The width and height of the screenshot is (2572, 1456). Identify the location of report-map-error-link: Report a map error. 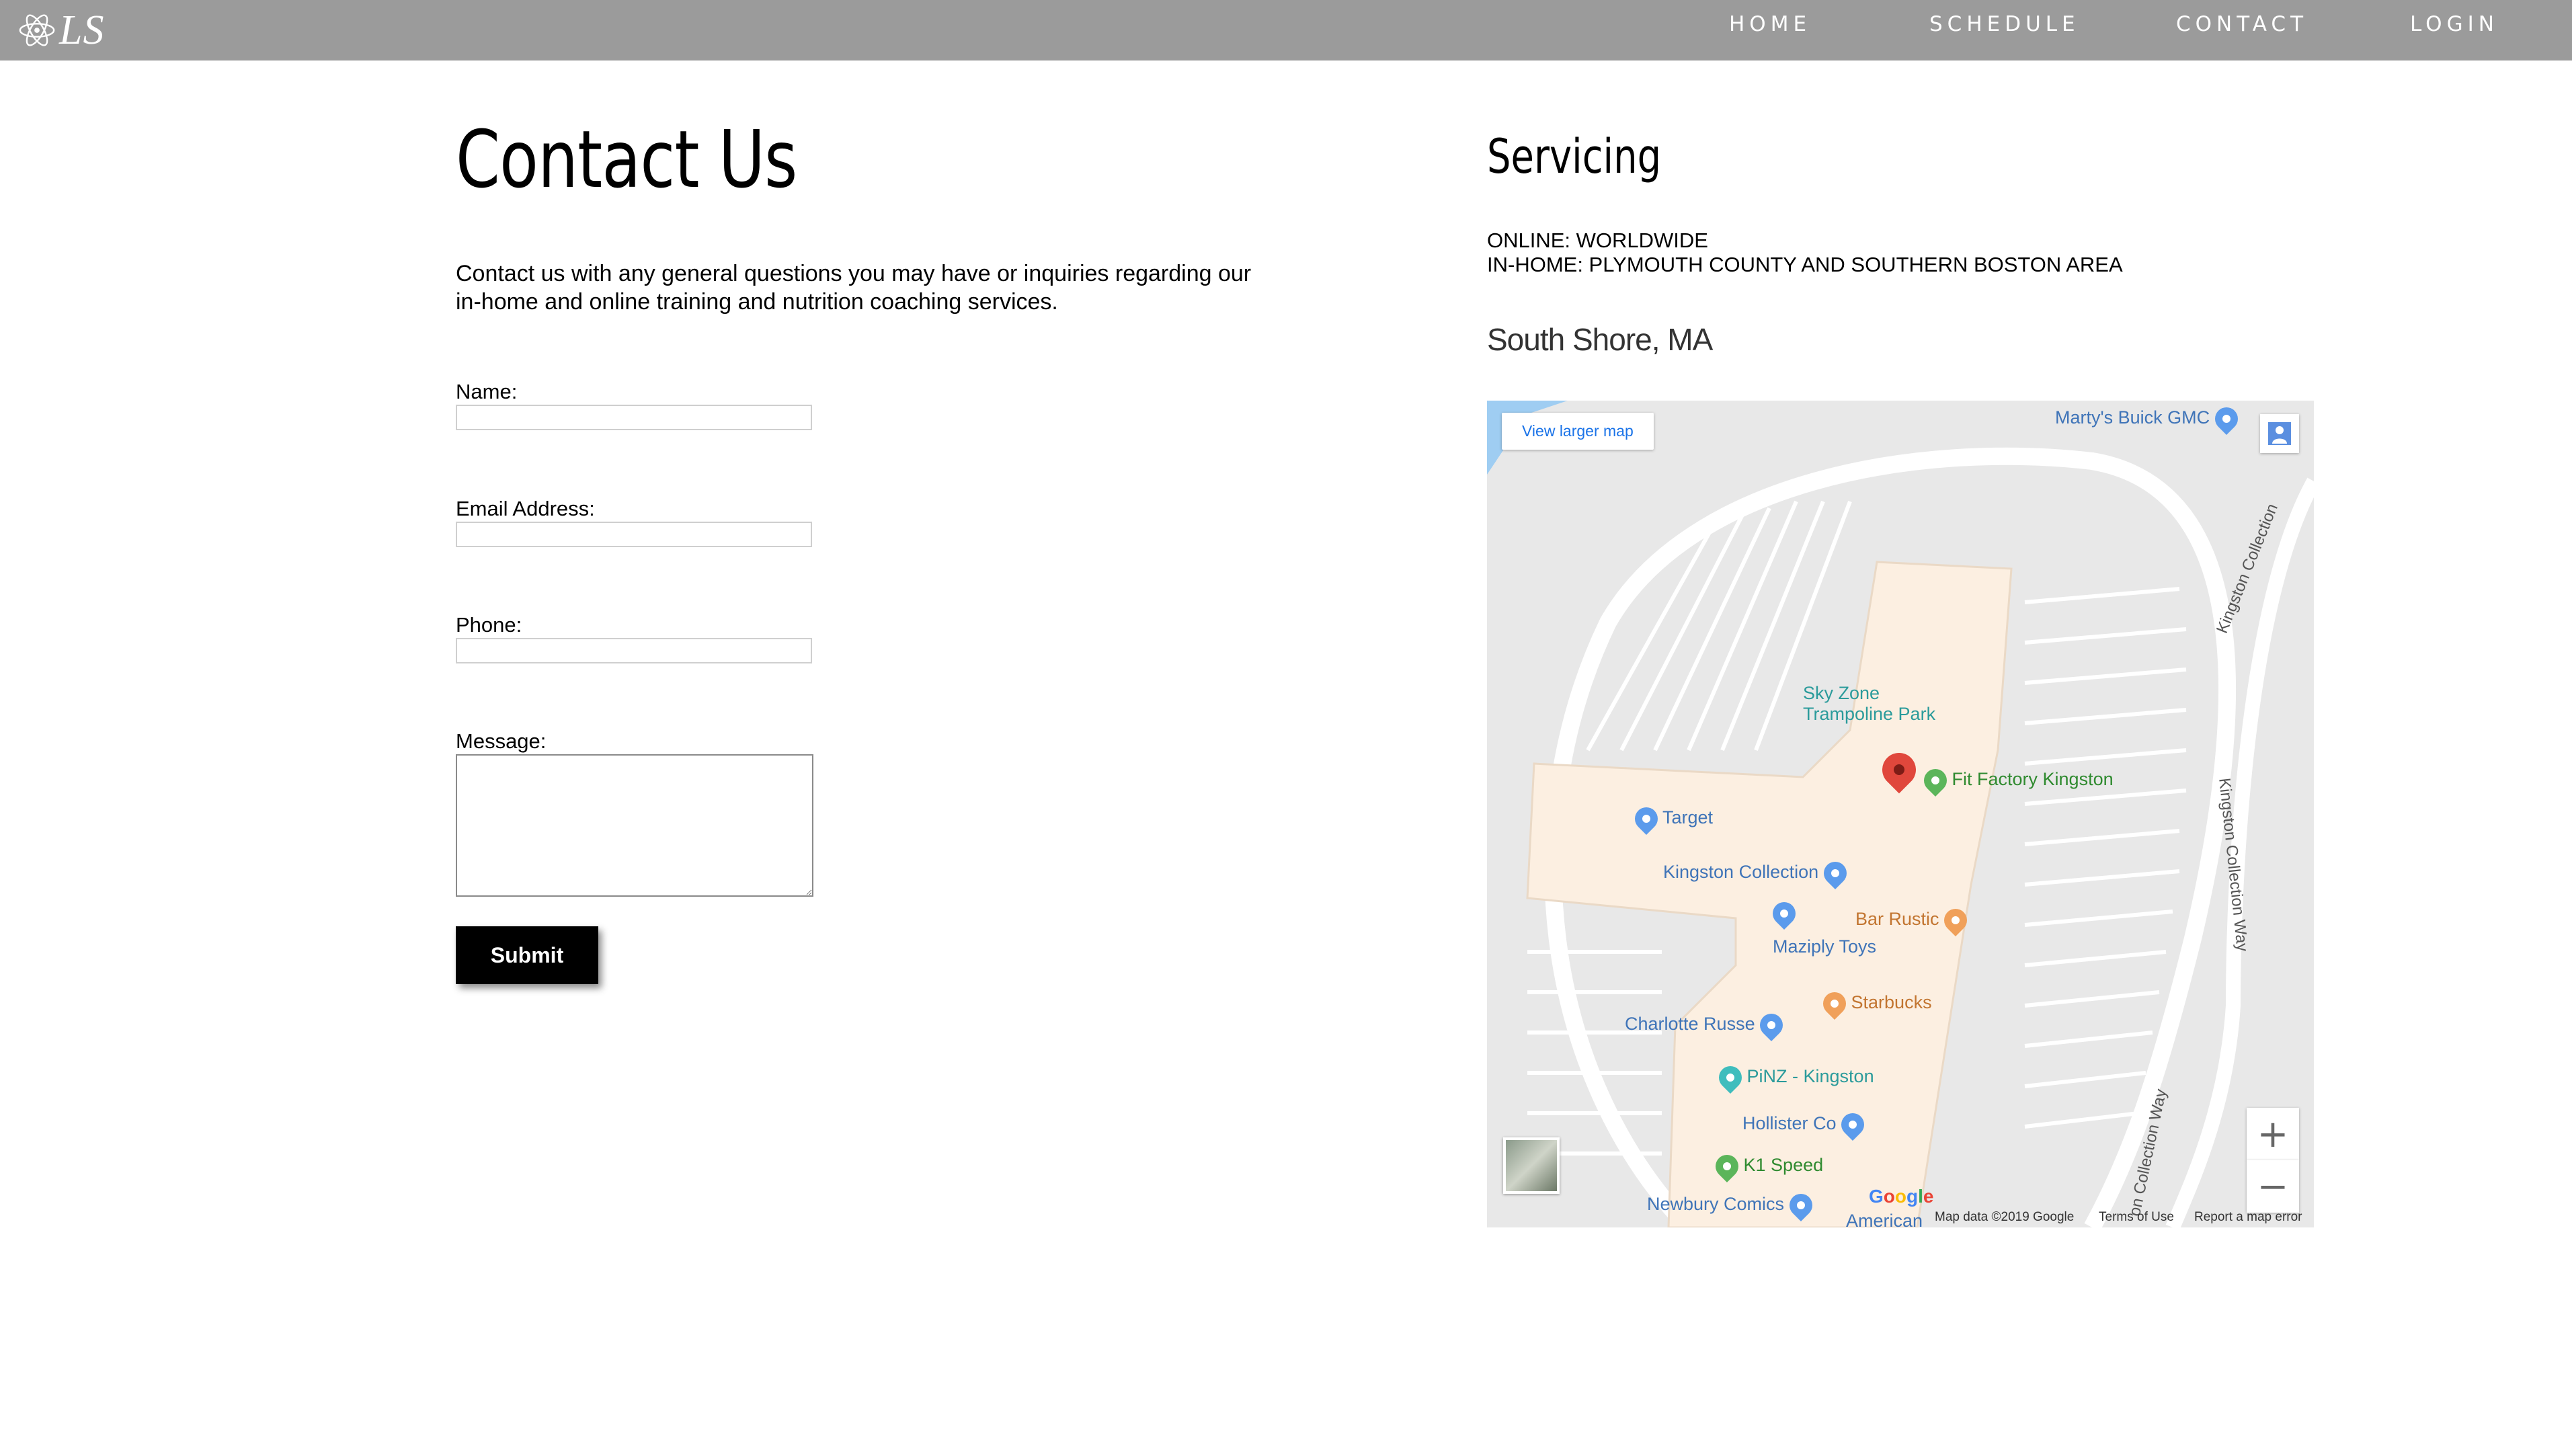
(2248, 1217).